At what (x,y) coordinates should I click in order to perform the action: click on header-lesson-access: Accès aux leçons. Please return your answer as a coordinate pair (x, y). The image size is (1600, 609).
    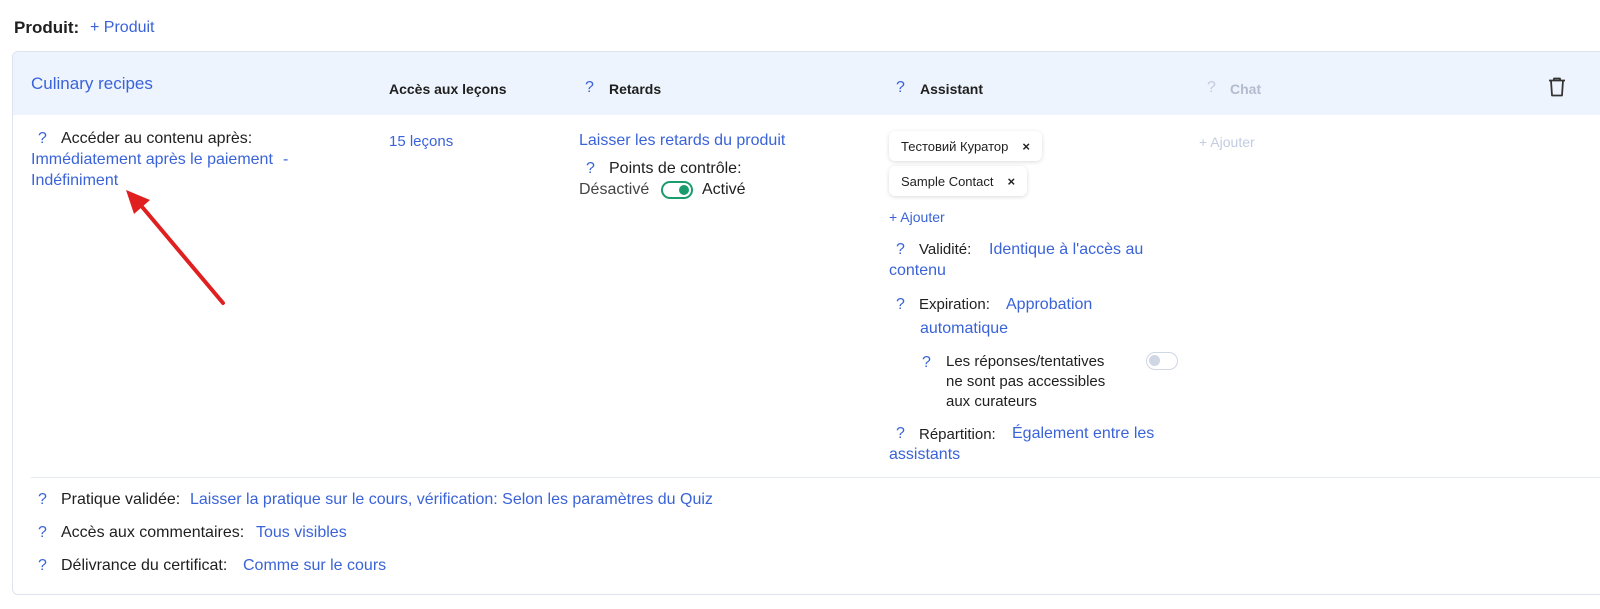
    Looking at the image, I should click on (448, 89).